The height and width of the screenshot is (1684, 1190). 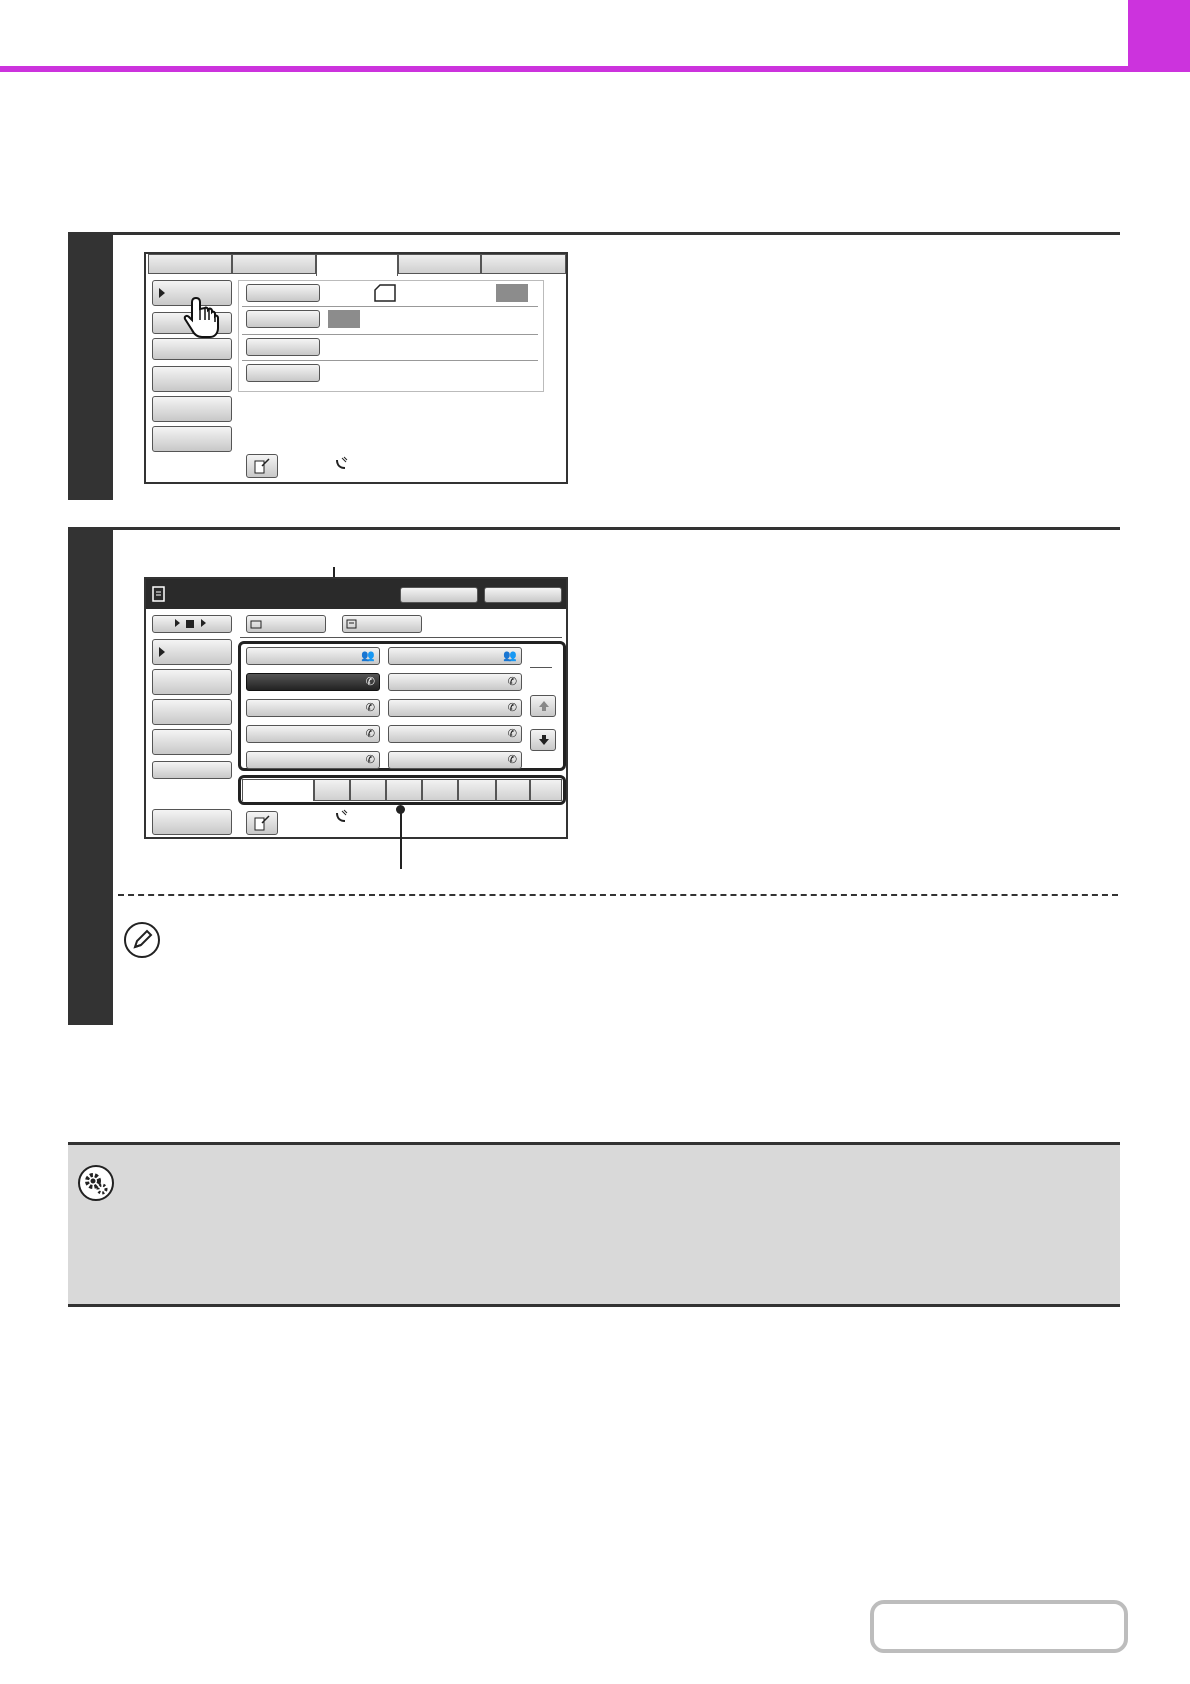 I want to click on note-separator, so click(x=618, y=895).